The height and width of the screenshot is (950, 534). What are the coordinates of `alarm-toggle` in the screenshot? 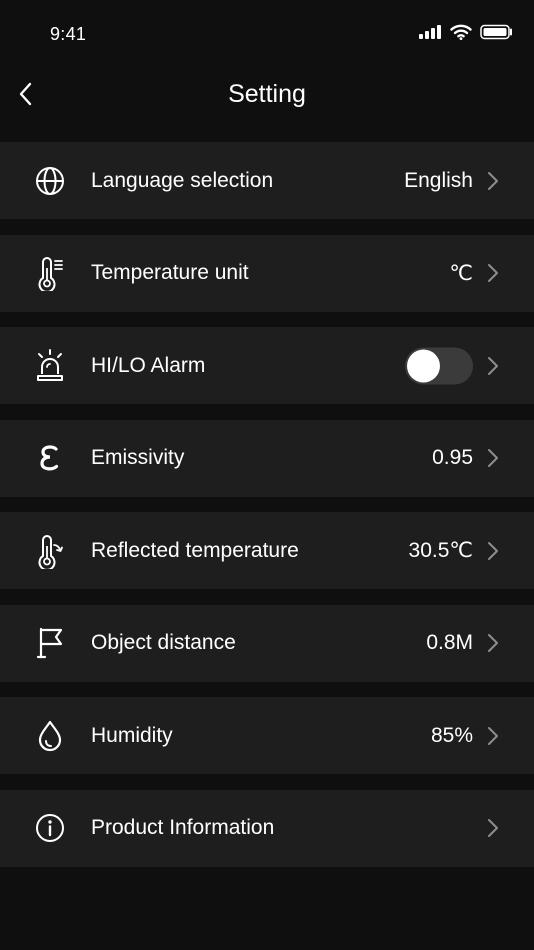 It's located at (439, 365).